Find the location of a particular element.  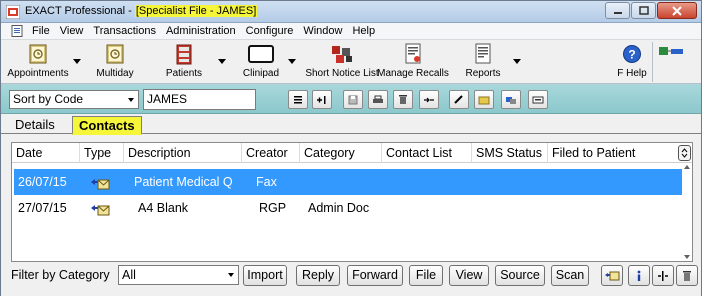

close-icon is located at coordinates (677, 10).